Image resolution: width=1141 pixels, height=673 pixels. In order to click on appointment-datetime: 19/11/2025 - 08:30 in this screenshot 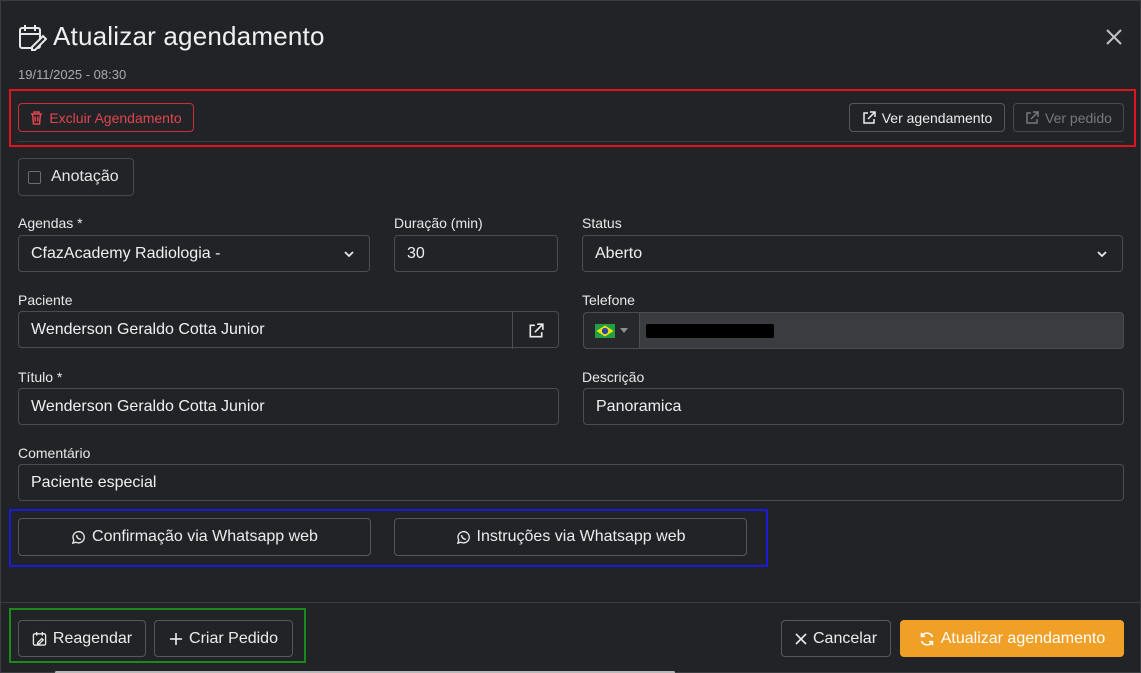, I will do `click(72, 74)`.